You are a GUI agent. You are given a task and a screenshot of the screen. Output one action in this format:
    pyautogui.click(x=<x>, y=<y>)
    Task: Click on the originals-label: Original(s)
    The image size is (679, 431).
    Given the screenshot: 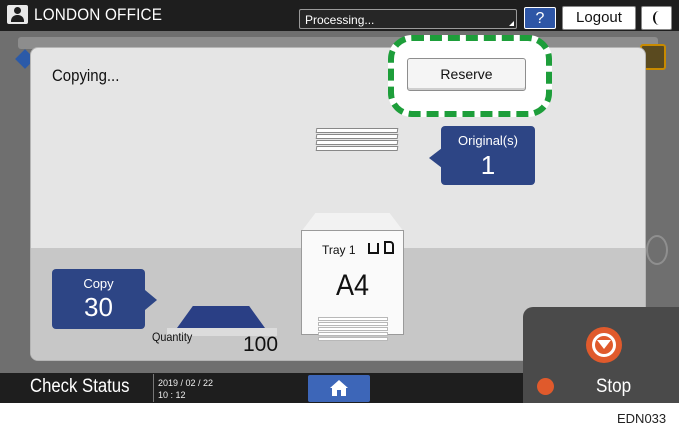 What is the action you would take?
    pyautogui.click(x=488, y=140)
    